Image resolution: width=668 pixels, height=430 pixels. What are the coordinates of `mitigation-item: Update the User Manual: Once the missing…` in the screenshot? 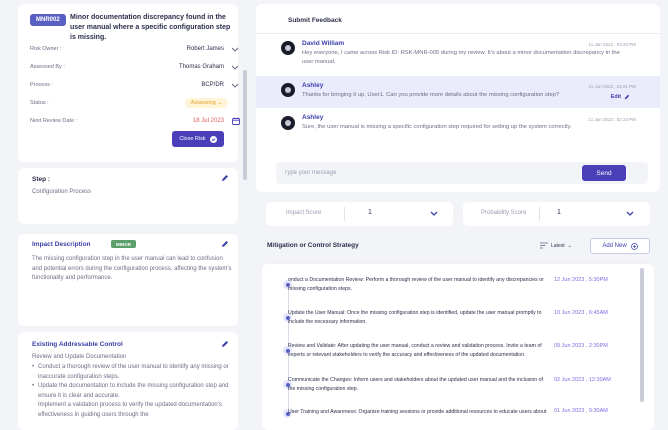 It's located at (452, 320).